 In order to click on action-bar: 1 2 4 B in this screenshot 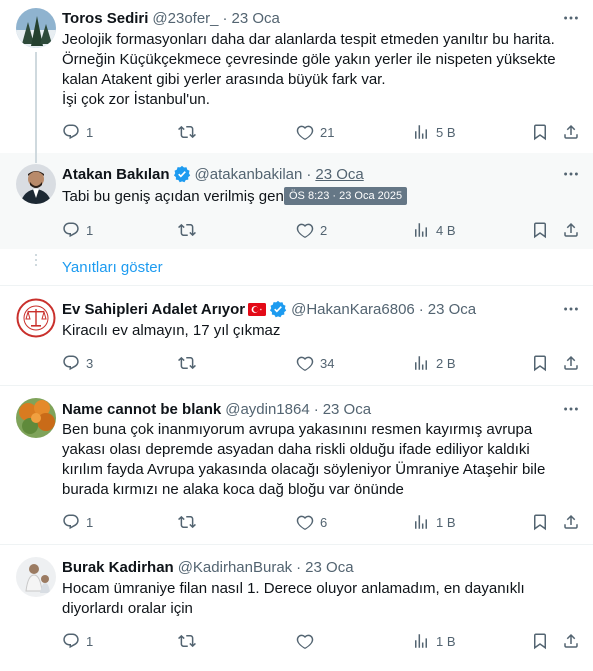, I will do `click(296, 230)`.